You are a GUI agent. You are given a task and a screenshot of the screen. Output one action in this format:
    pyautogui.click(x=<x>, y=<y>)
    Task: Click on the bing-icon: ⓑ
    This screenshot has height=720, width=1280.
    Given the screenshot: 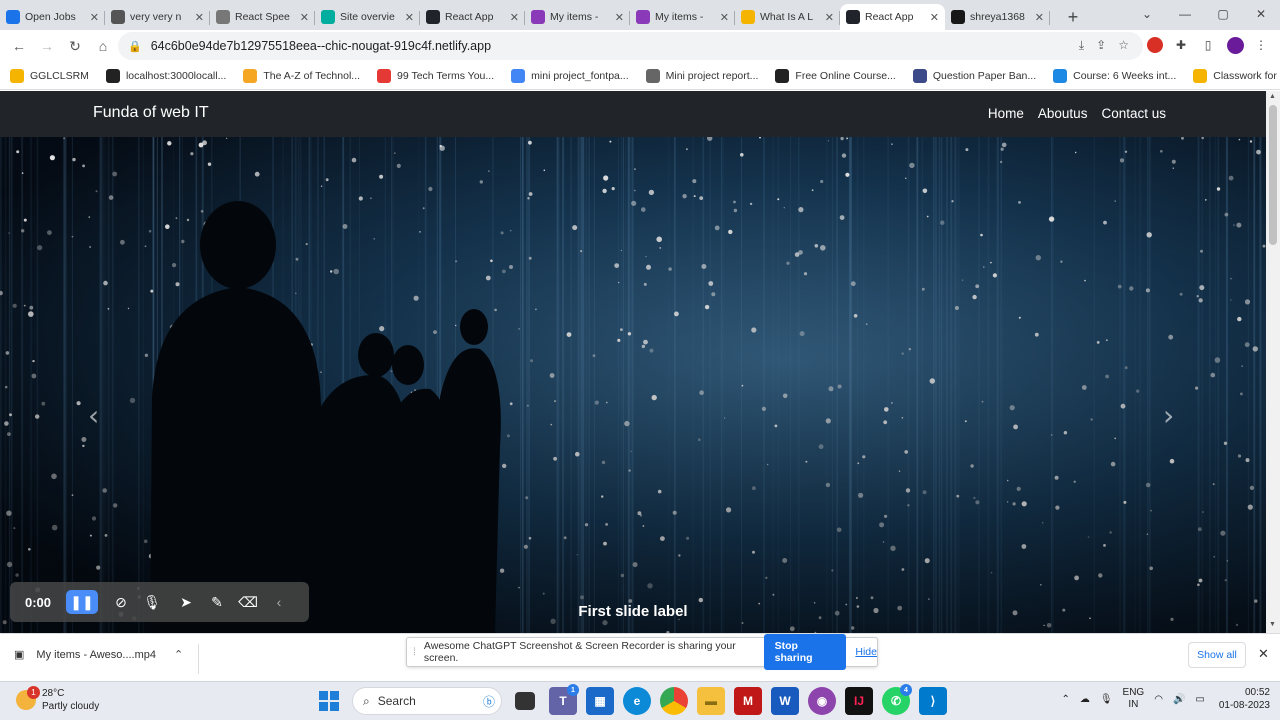 What is the action you would take?
    pyautogui.click(x=488, y=701)
    